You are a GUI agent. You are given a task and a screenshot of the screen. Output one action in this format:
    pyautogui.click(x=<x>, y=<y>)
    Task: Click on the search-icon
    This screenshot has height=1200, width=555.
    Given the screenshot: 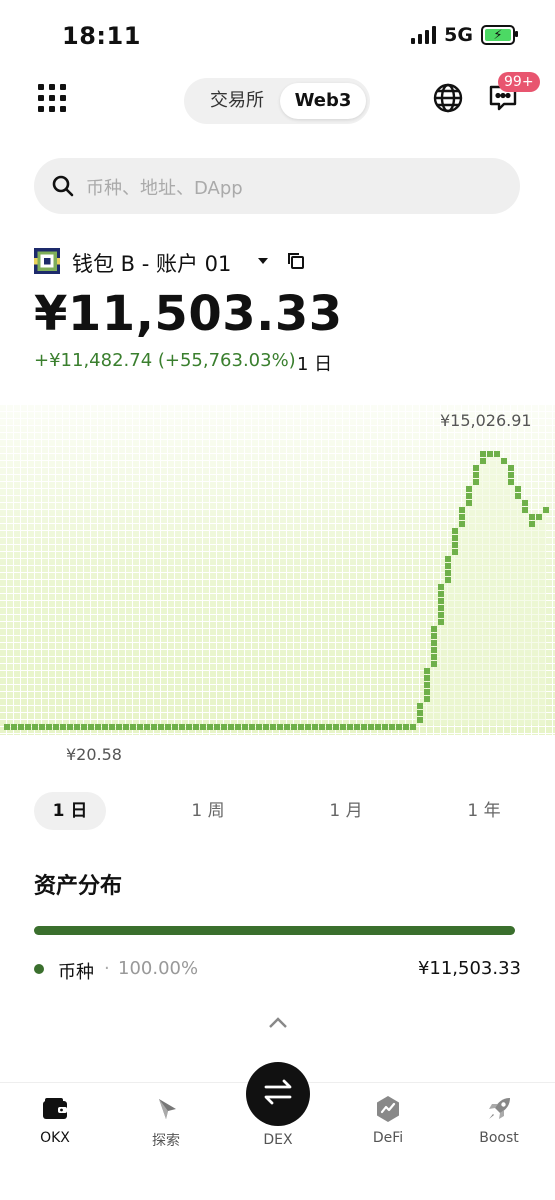 What is the action you would take?
    pyautogui.click(x=63, y=188)
    